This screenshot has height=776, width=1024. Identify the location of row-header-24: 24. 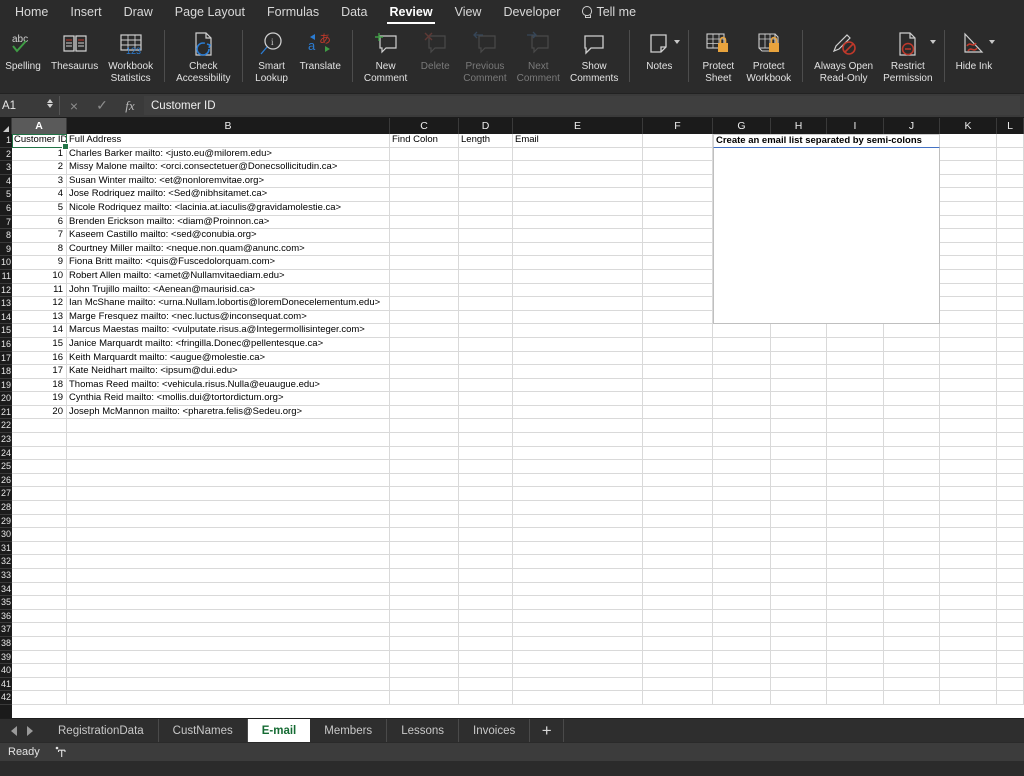
(6, 454).